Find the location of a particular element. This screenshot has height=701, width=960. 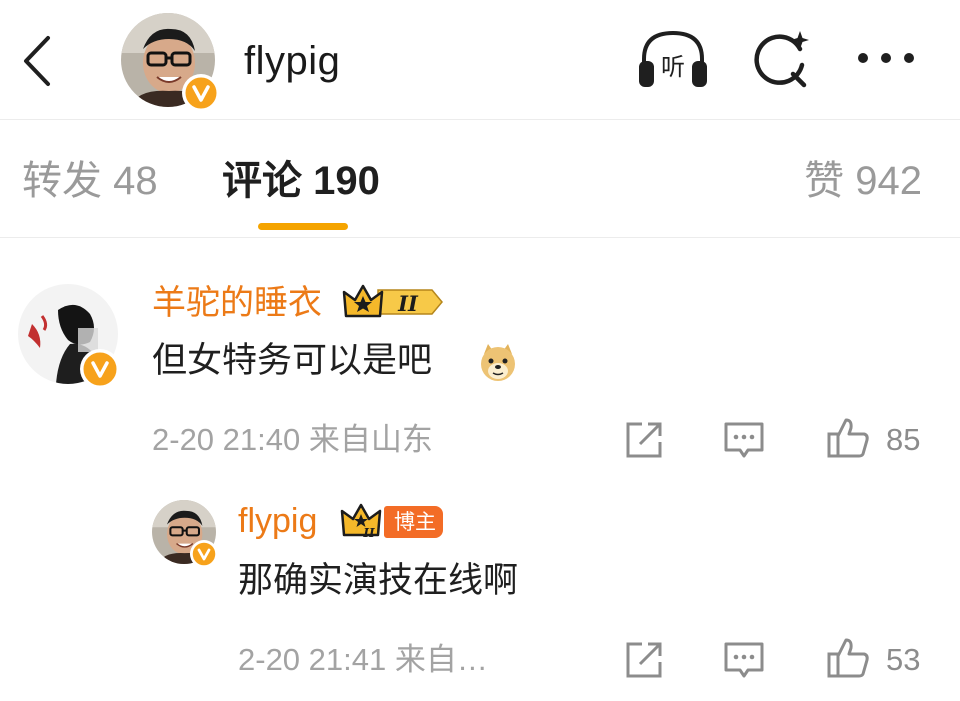

comment-text: 但女特务可以是吧 is located at coordinates (292, 361).